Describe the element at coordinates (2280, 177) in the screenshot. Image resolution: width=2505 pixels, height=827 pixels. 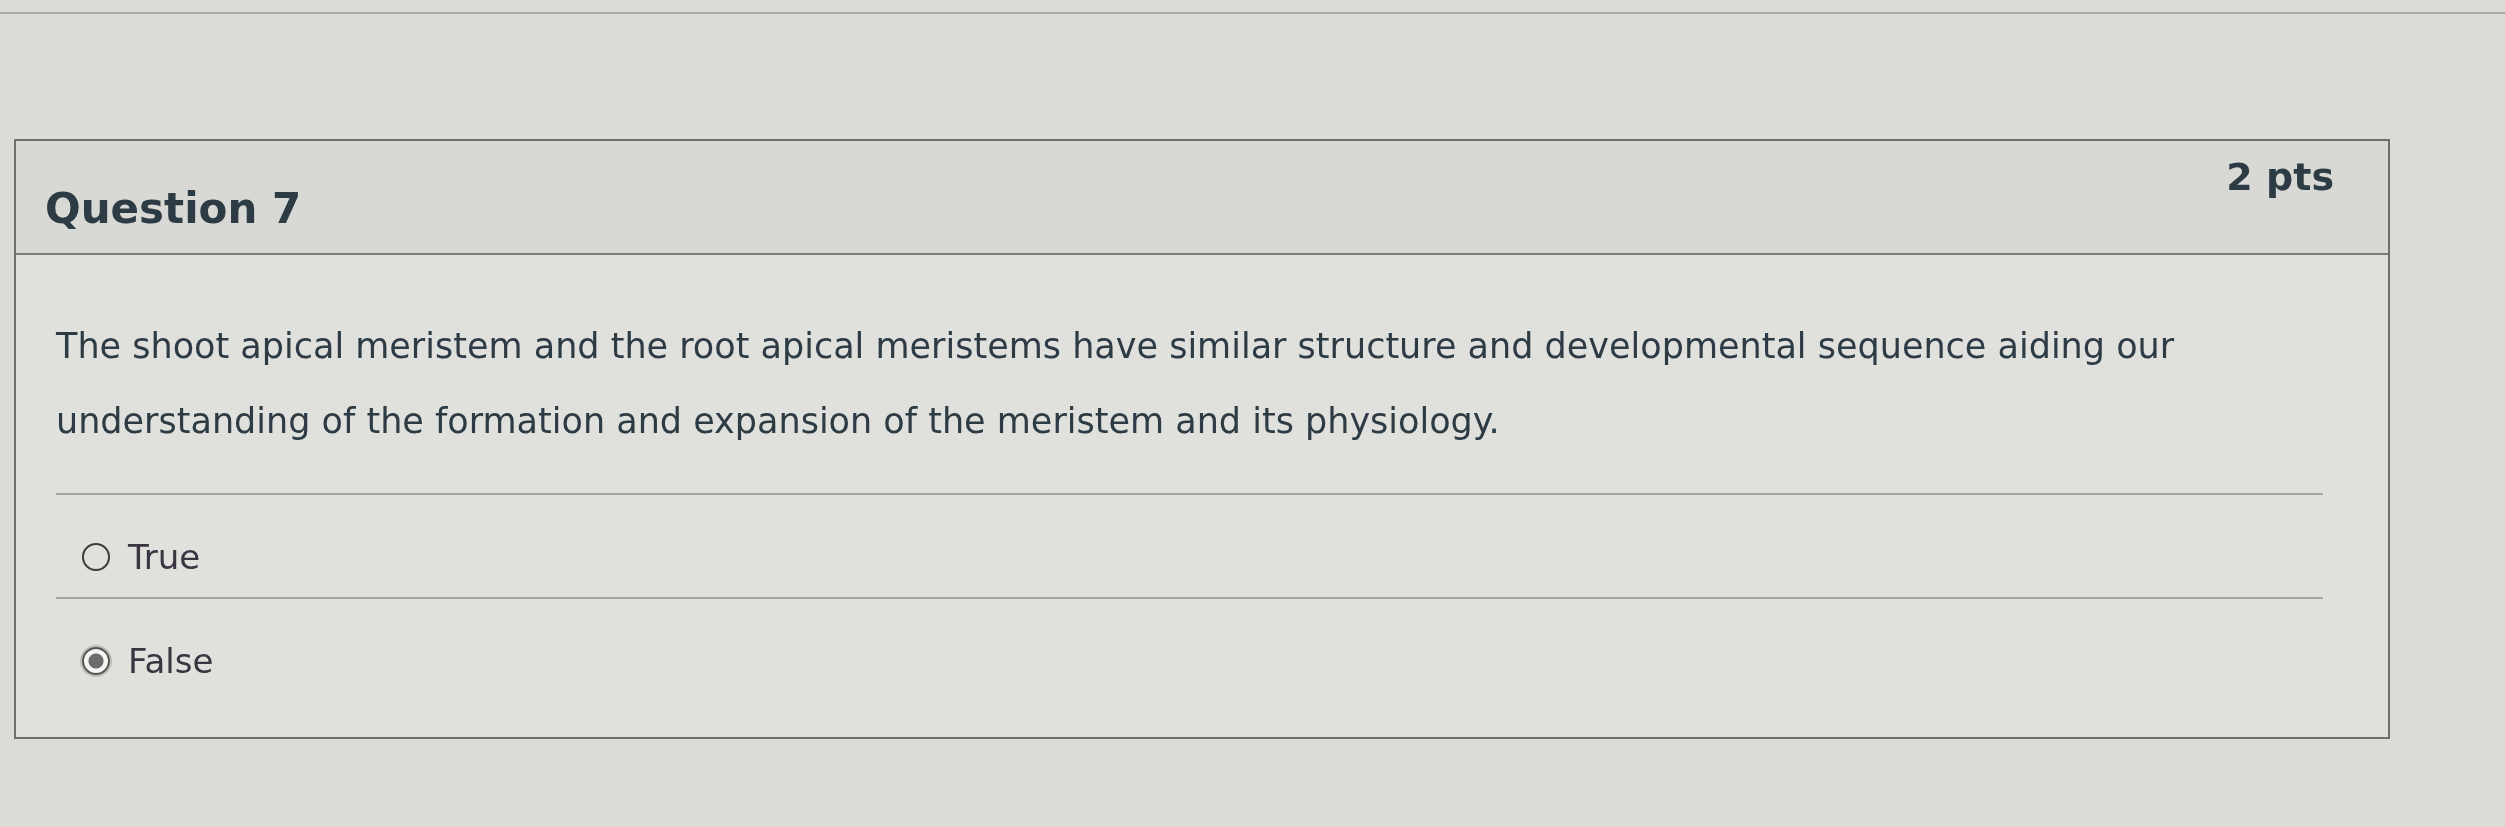
I see `question-points: 2 pts` at that location.